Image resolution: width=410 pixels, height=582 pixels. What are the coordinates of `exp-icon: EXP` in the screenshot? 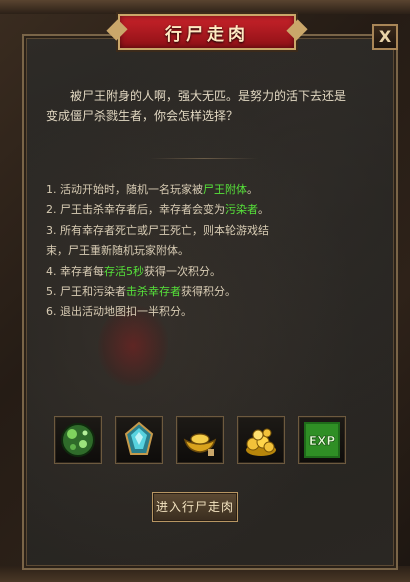 It's located at (322, 440).